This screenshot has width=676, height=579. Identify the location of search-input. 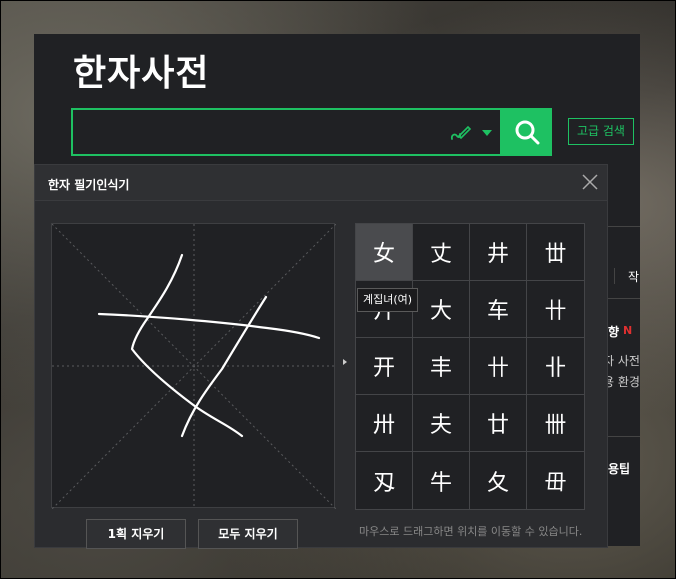
(258, 133).